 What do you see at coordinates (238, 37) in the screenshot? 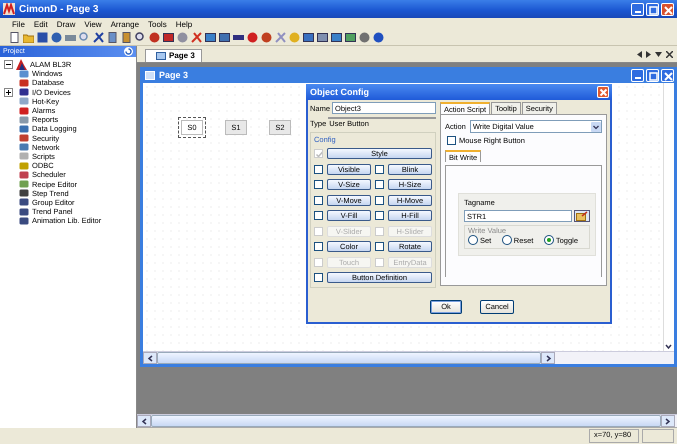
I see `bar-icon` at bounding box center [238, 37].